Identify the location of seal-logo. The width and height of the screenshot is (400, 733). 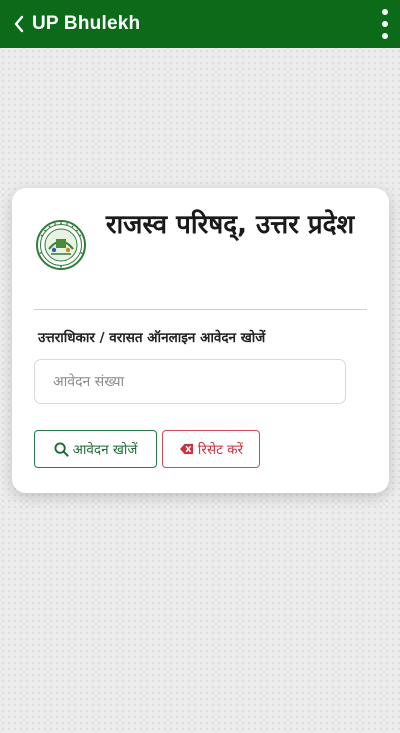
(61, 245).